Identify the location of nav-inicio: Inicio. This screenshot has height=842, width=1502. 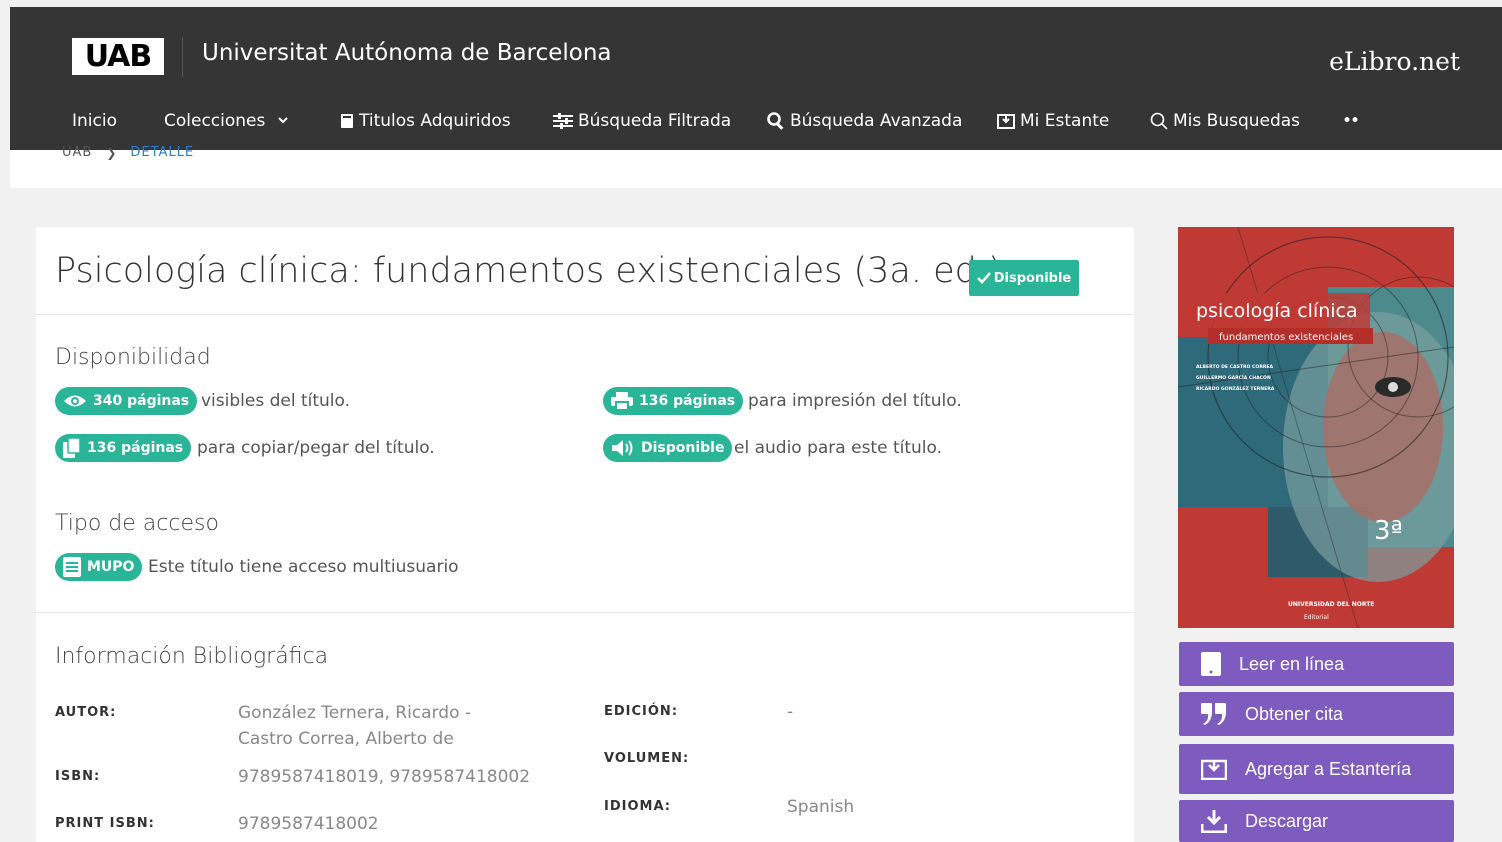
(94, 121).